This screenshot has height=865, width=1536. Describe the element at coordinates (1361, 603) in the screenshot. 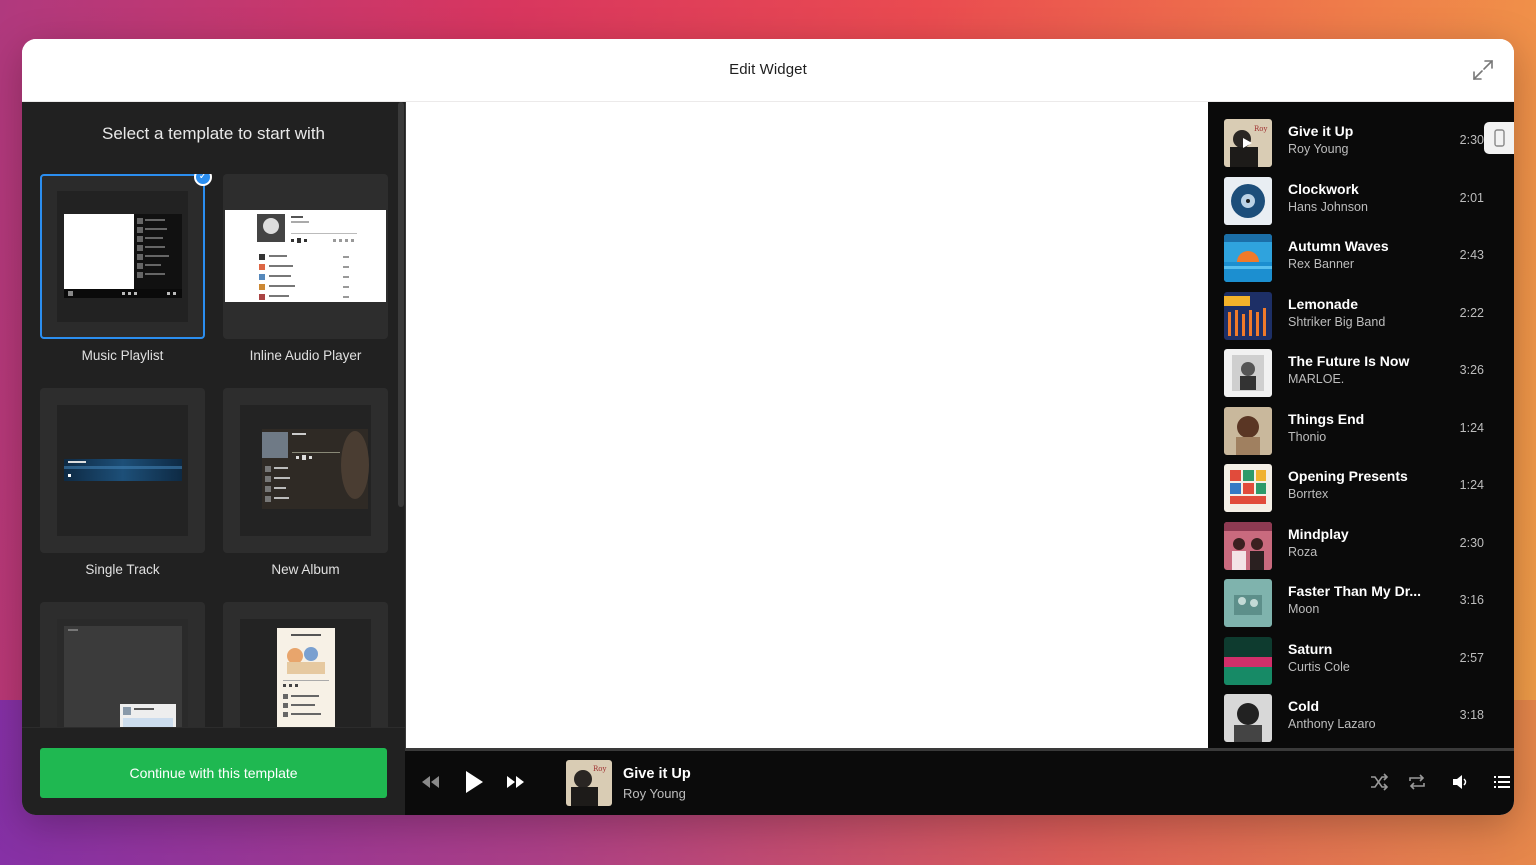

I see `track-row: Faster Than My Dr... Moon 3:16` at that location.